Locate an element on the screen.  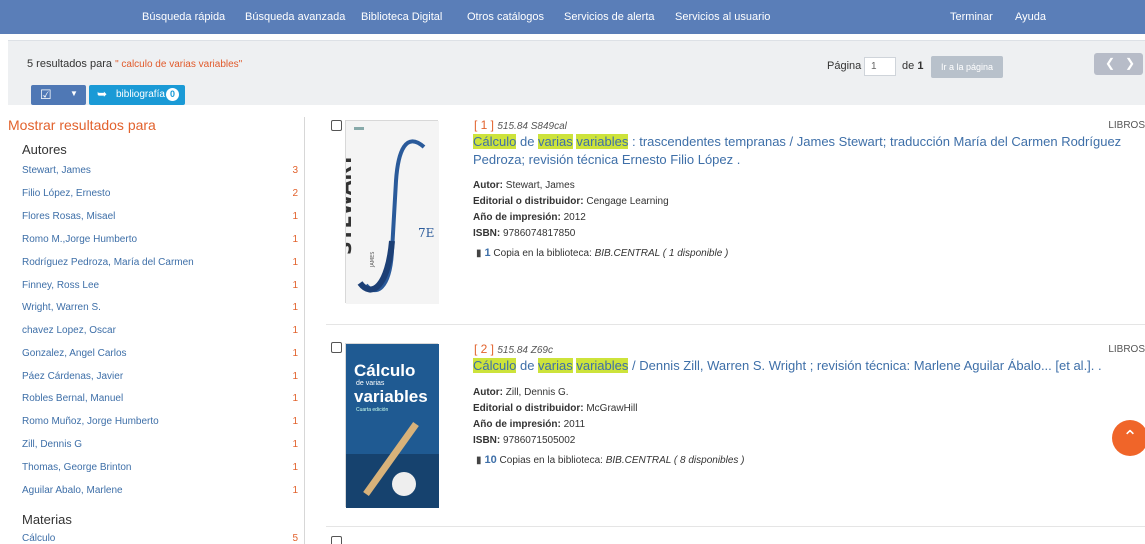
call-number: 515.84 S849cal is located at coordinates (532, 126).